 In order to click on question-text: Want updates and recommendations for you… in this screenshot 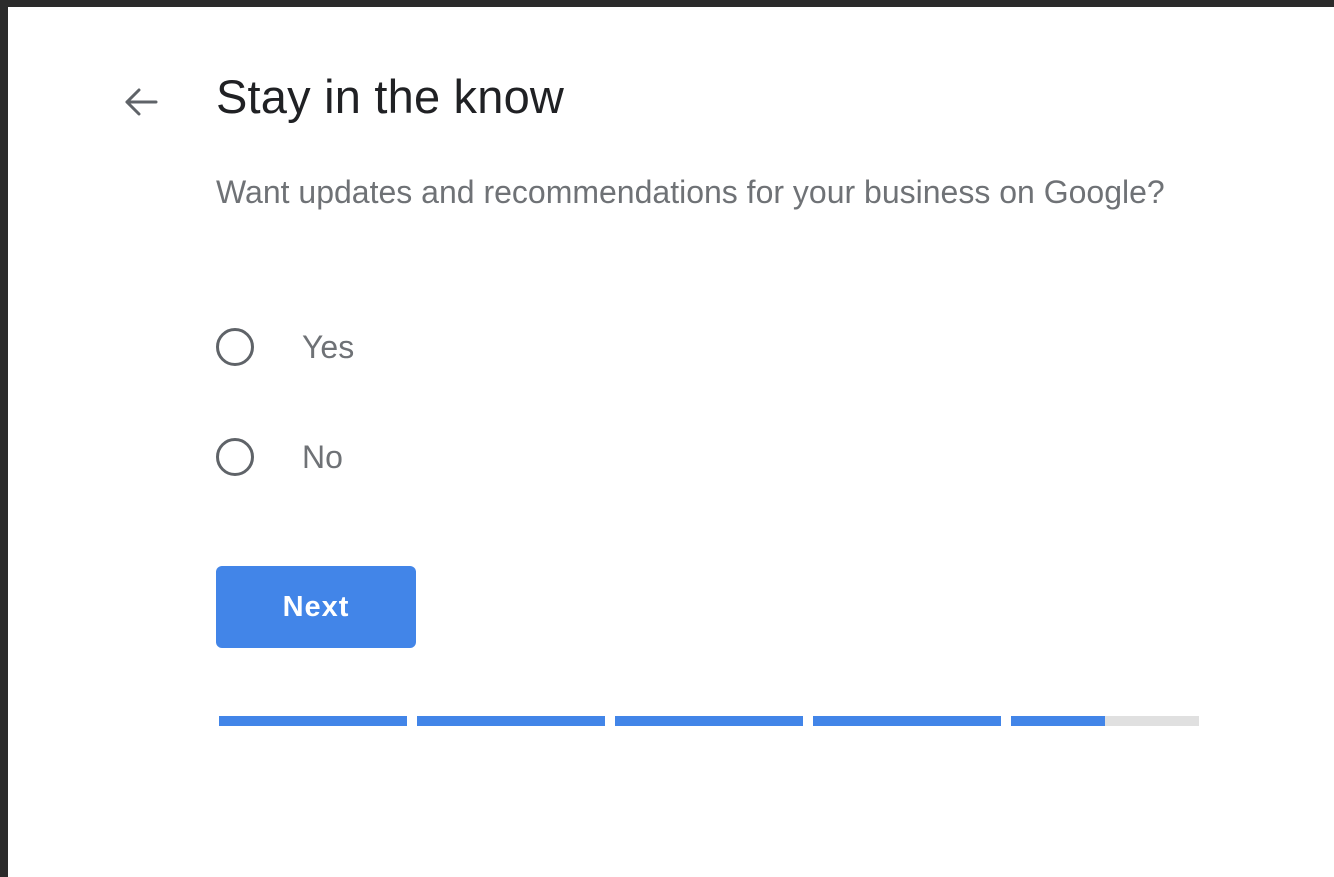, I will do `click(690, 192)`.